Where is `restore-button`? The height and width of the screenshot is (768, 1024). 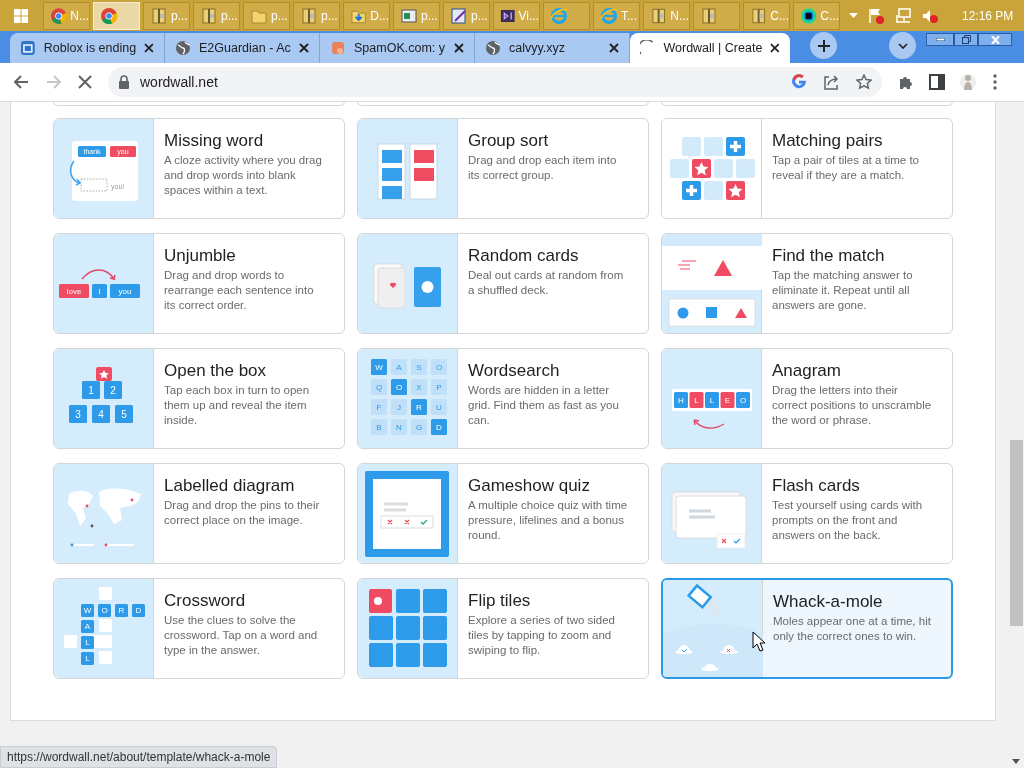 restore-button is located at coordinates (966, 39).